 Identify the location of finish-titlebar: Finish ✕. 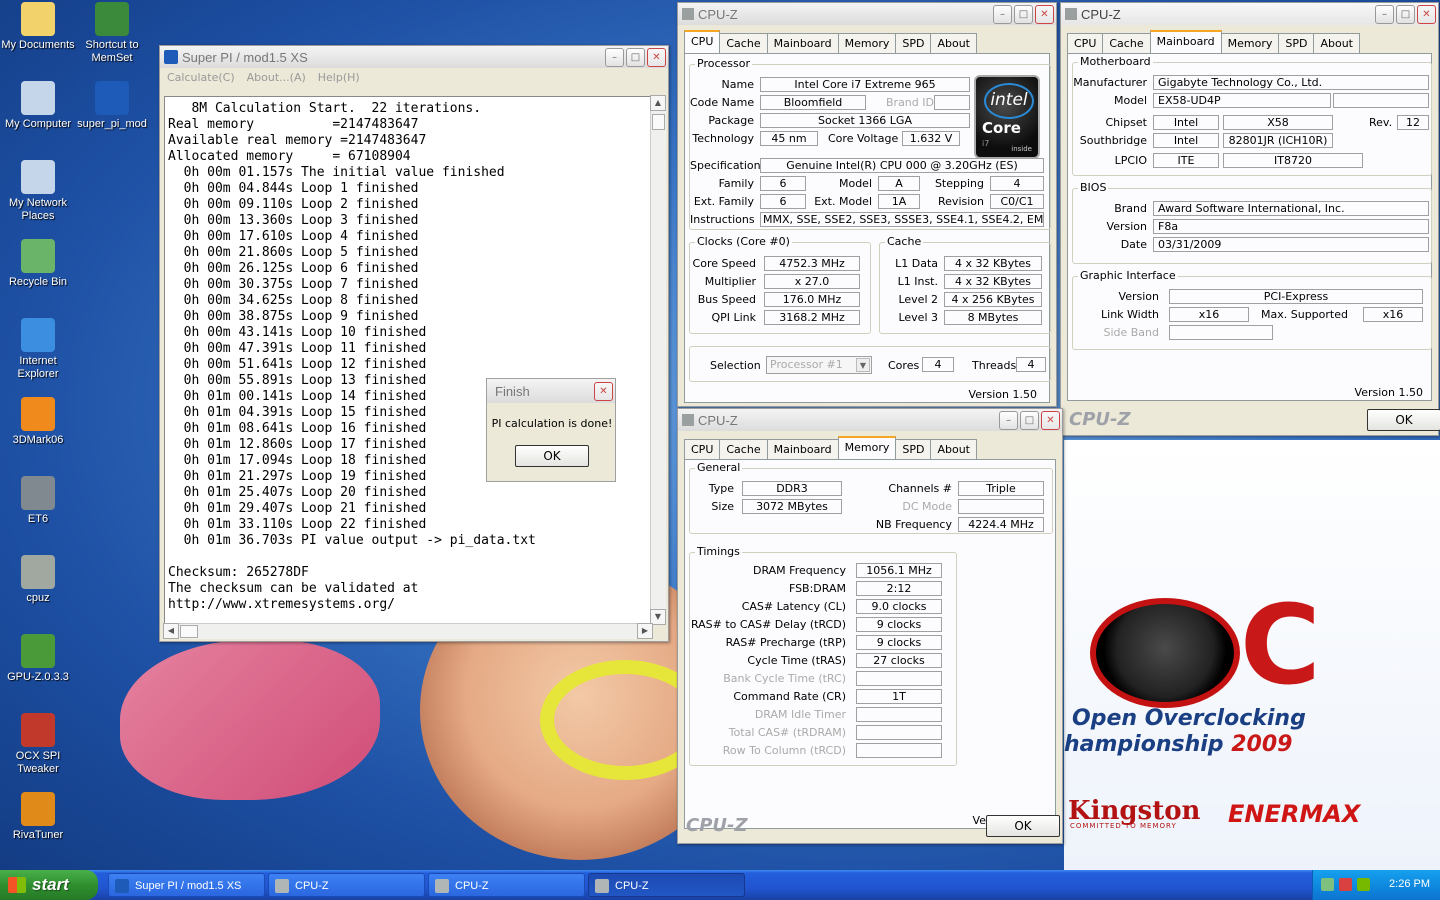
(551, 391).